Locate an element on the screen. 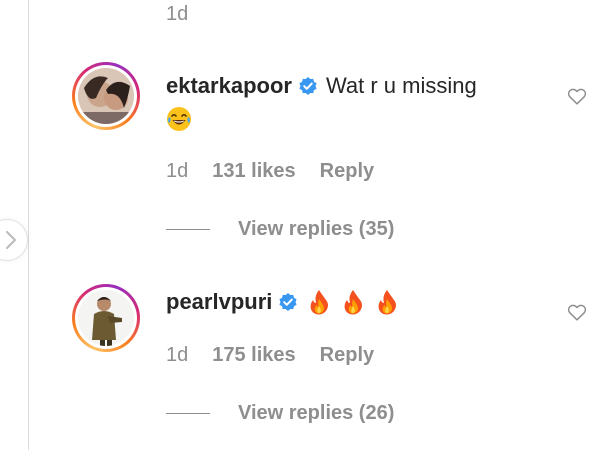  comment-username: ektarkapoor is located at coordinates (229, 86).